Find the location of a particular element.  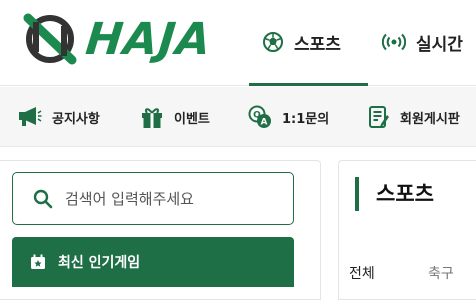

site-logo: HAJA is located at coordinates (118, 39).